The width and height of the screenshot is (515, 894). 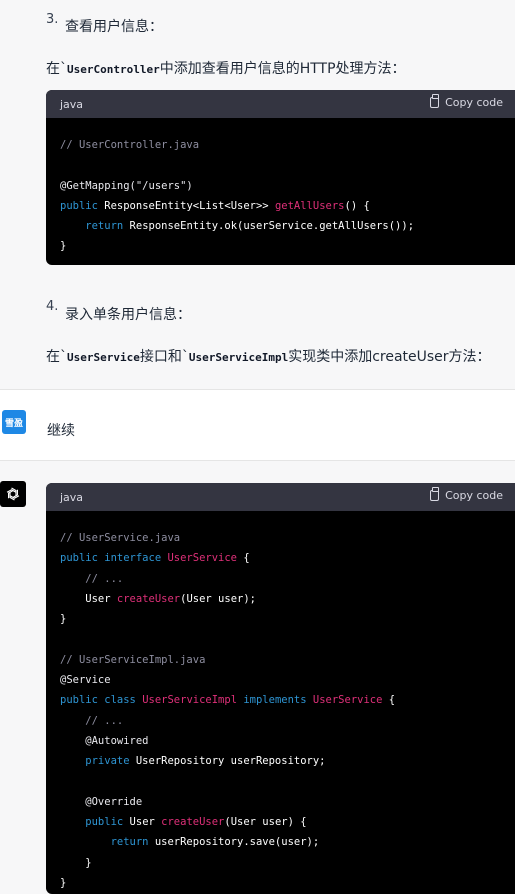 I want to click on step-3-suffix: 中添加查看用户信息的HTTP处理方法：, so click(x=282, y=69).